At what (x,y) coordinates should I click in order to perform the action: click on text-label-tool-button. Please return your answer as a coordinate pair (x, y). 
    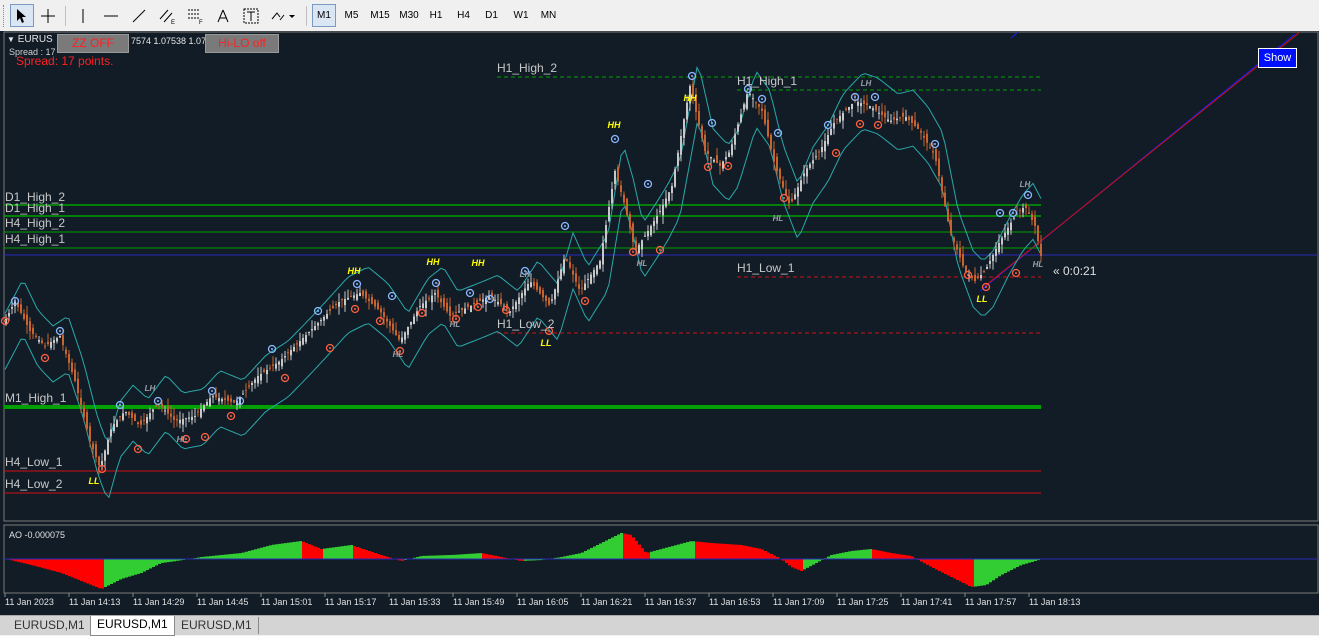
    Looking at the image, I should click on (251, 15).